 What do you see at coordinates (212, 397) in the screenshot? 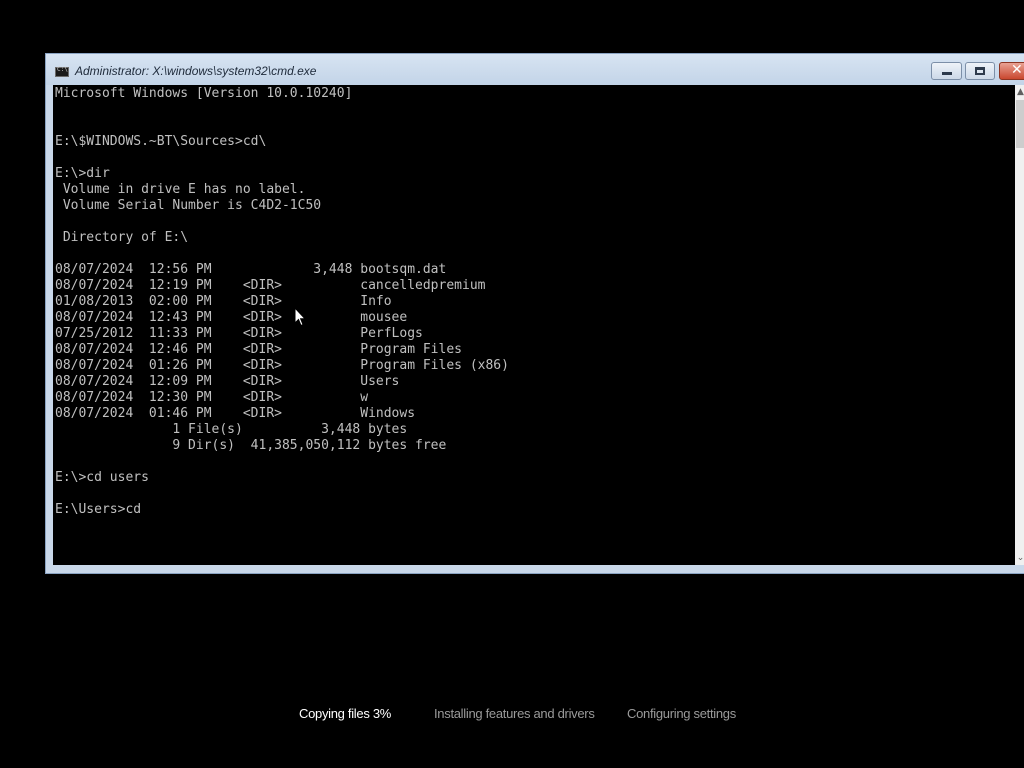
I see `console-line: 08/07/2024 12:30 PM <DIR> w` at bounding box center [212, 397].